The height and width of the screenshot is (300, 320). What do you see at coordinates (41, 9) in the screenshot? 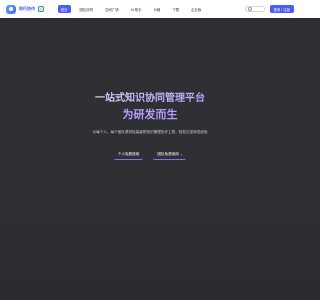
I see `beta-badge: β` at bounding box center [41, 9].